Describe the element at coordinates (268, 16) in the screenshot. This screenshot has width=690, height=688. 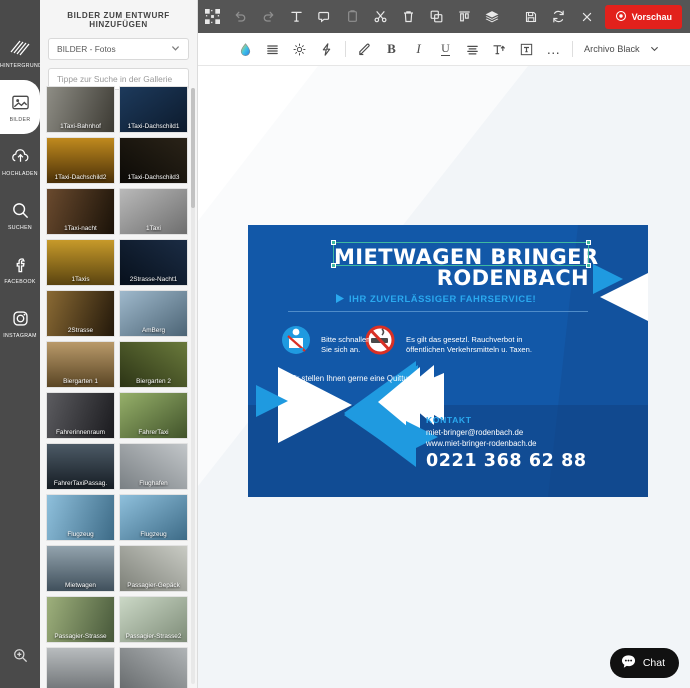
I see `redo-icon` at that location.